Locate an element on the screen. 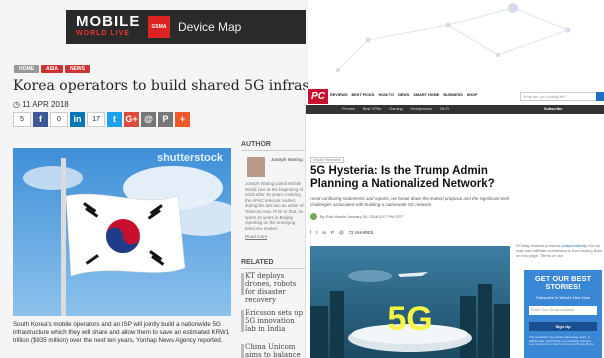  pinterest-share-icon: P is located at coordinates (332, 232).